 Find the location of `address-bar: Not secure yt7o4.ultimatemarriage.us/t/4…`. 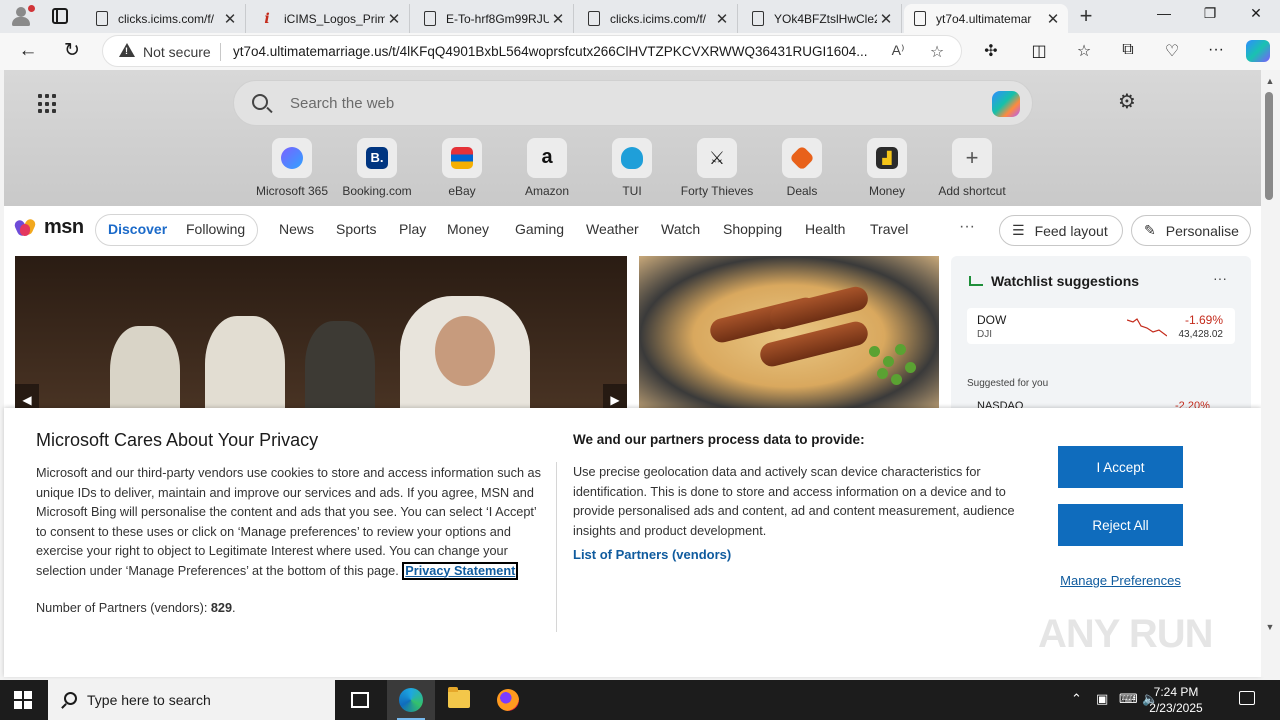

address-bar: Not secure yt7o4.ultimatemarriage.us/t/4… is located at coordinates (532, 51).